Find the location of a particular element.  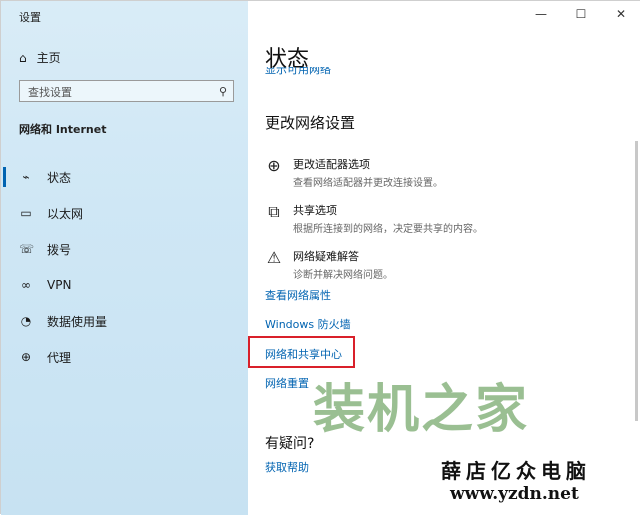

change-settings-heading: 更改网络设置 is located at coordinates (310, 123).